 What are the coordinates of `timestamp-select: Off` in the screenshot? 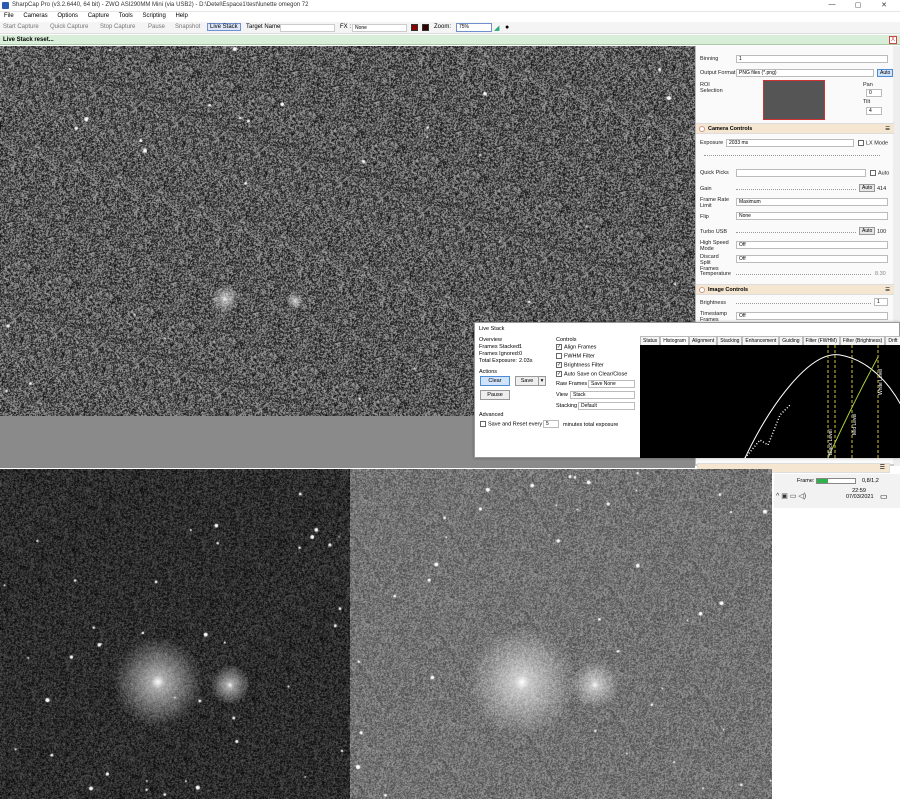 It's located at (812, 316).